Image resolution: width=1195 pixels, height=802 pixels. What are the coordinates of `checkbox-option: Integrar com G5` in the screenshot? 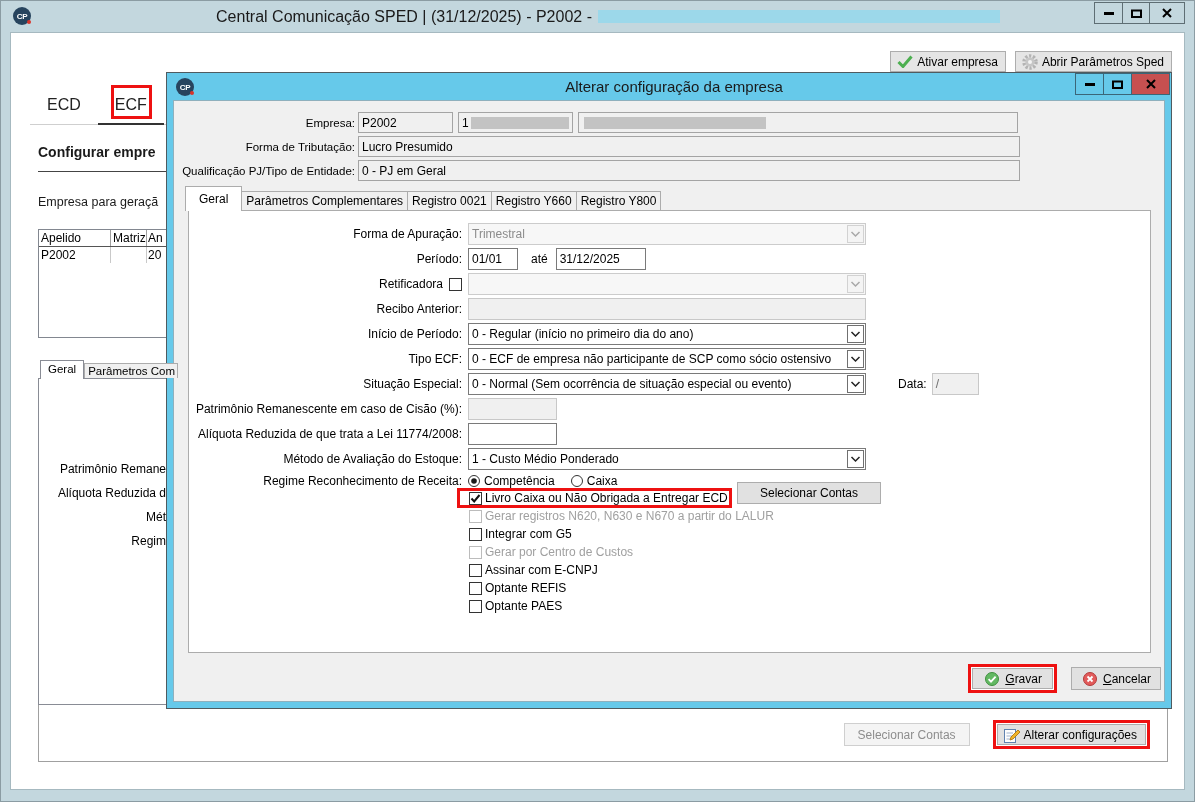 It's located at (520, 534).